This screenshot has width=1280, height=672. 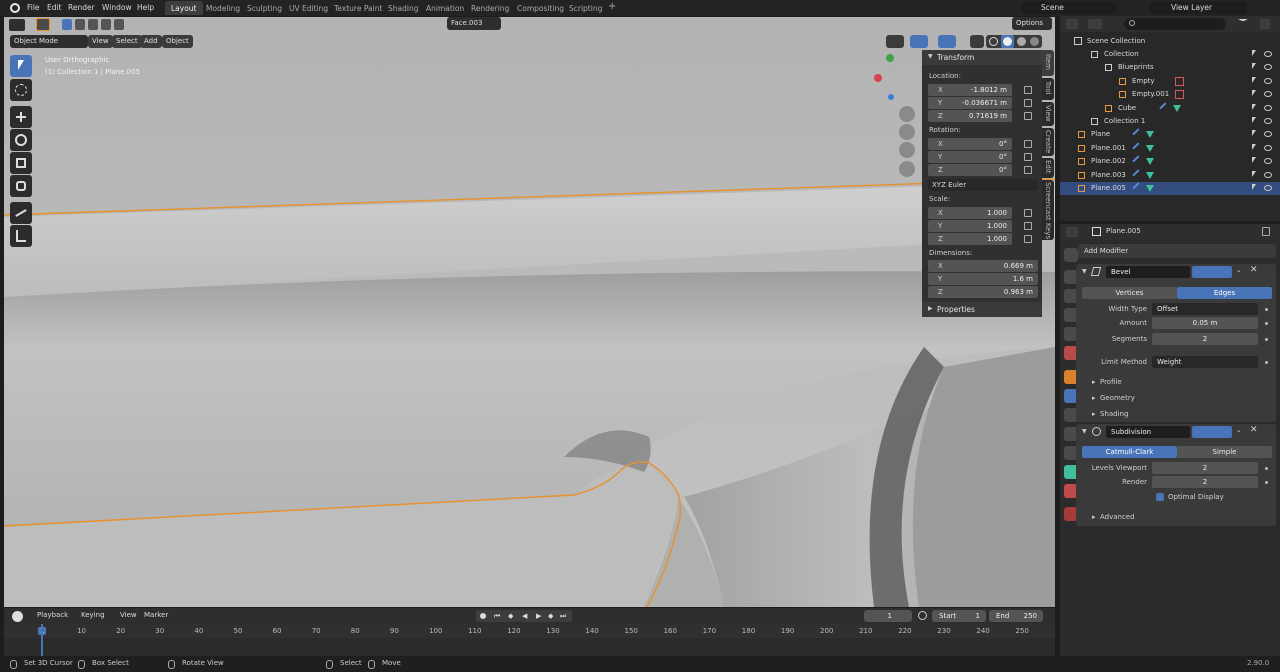 I want to click on rotation-x: X 0°, so click(x=970, y=144).